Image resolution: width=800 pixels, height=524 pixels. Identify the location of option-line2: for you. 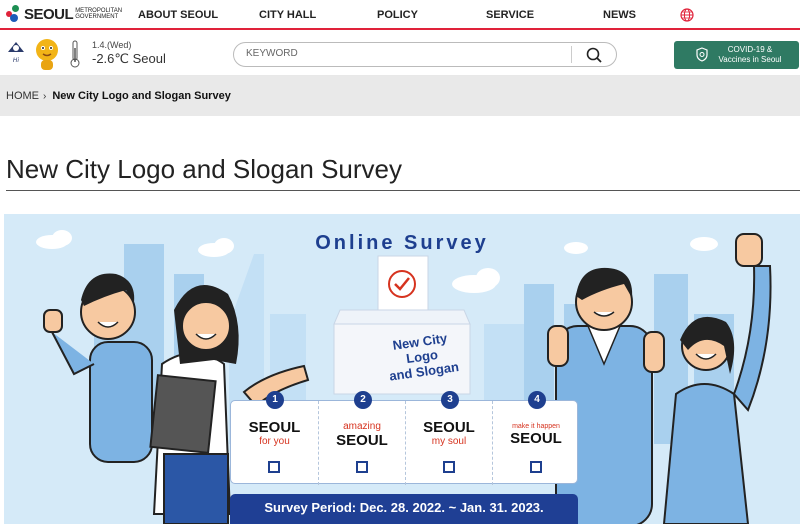
(274, 441).